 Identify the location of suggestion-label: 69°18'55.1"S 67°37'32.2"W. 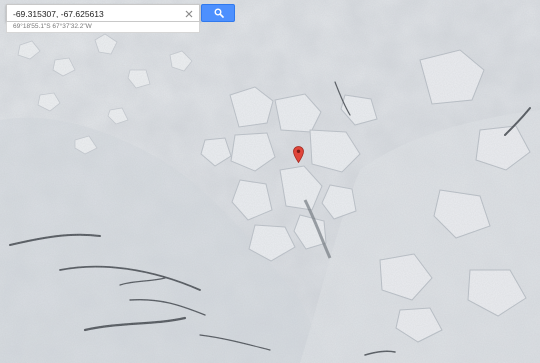
(52, 26).